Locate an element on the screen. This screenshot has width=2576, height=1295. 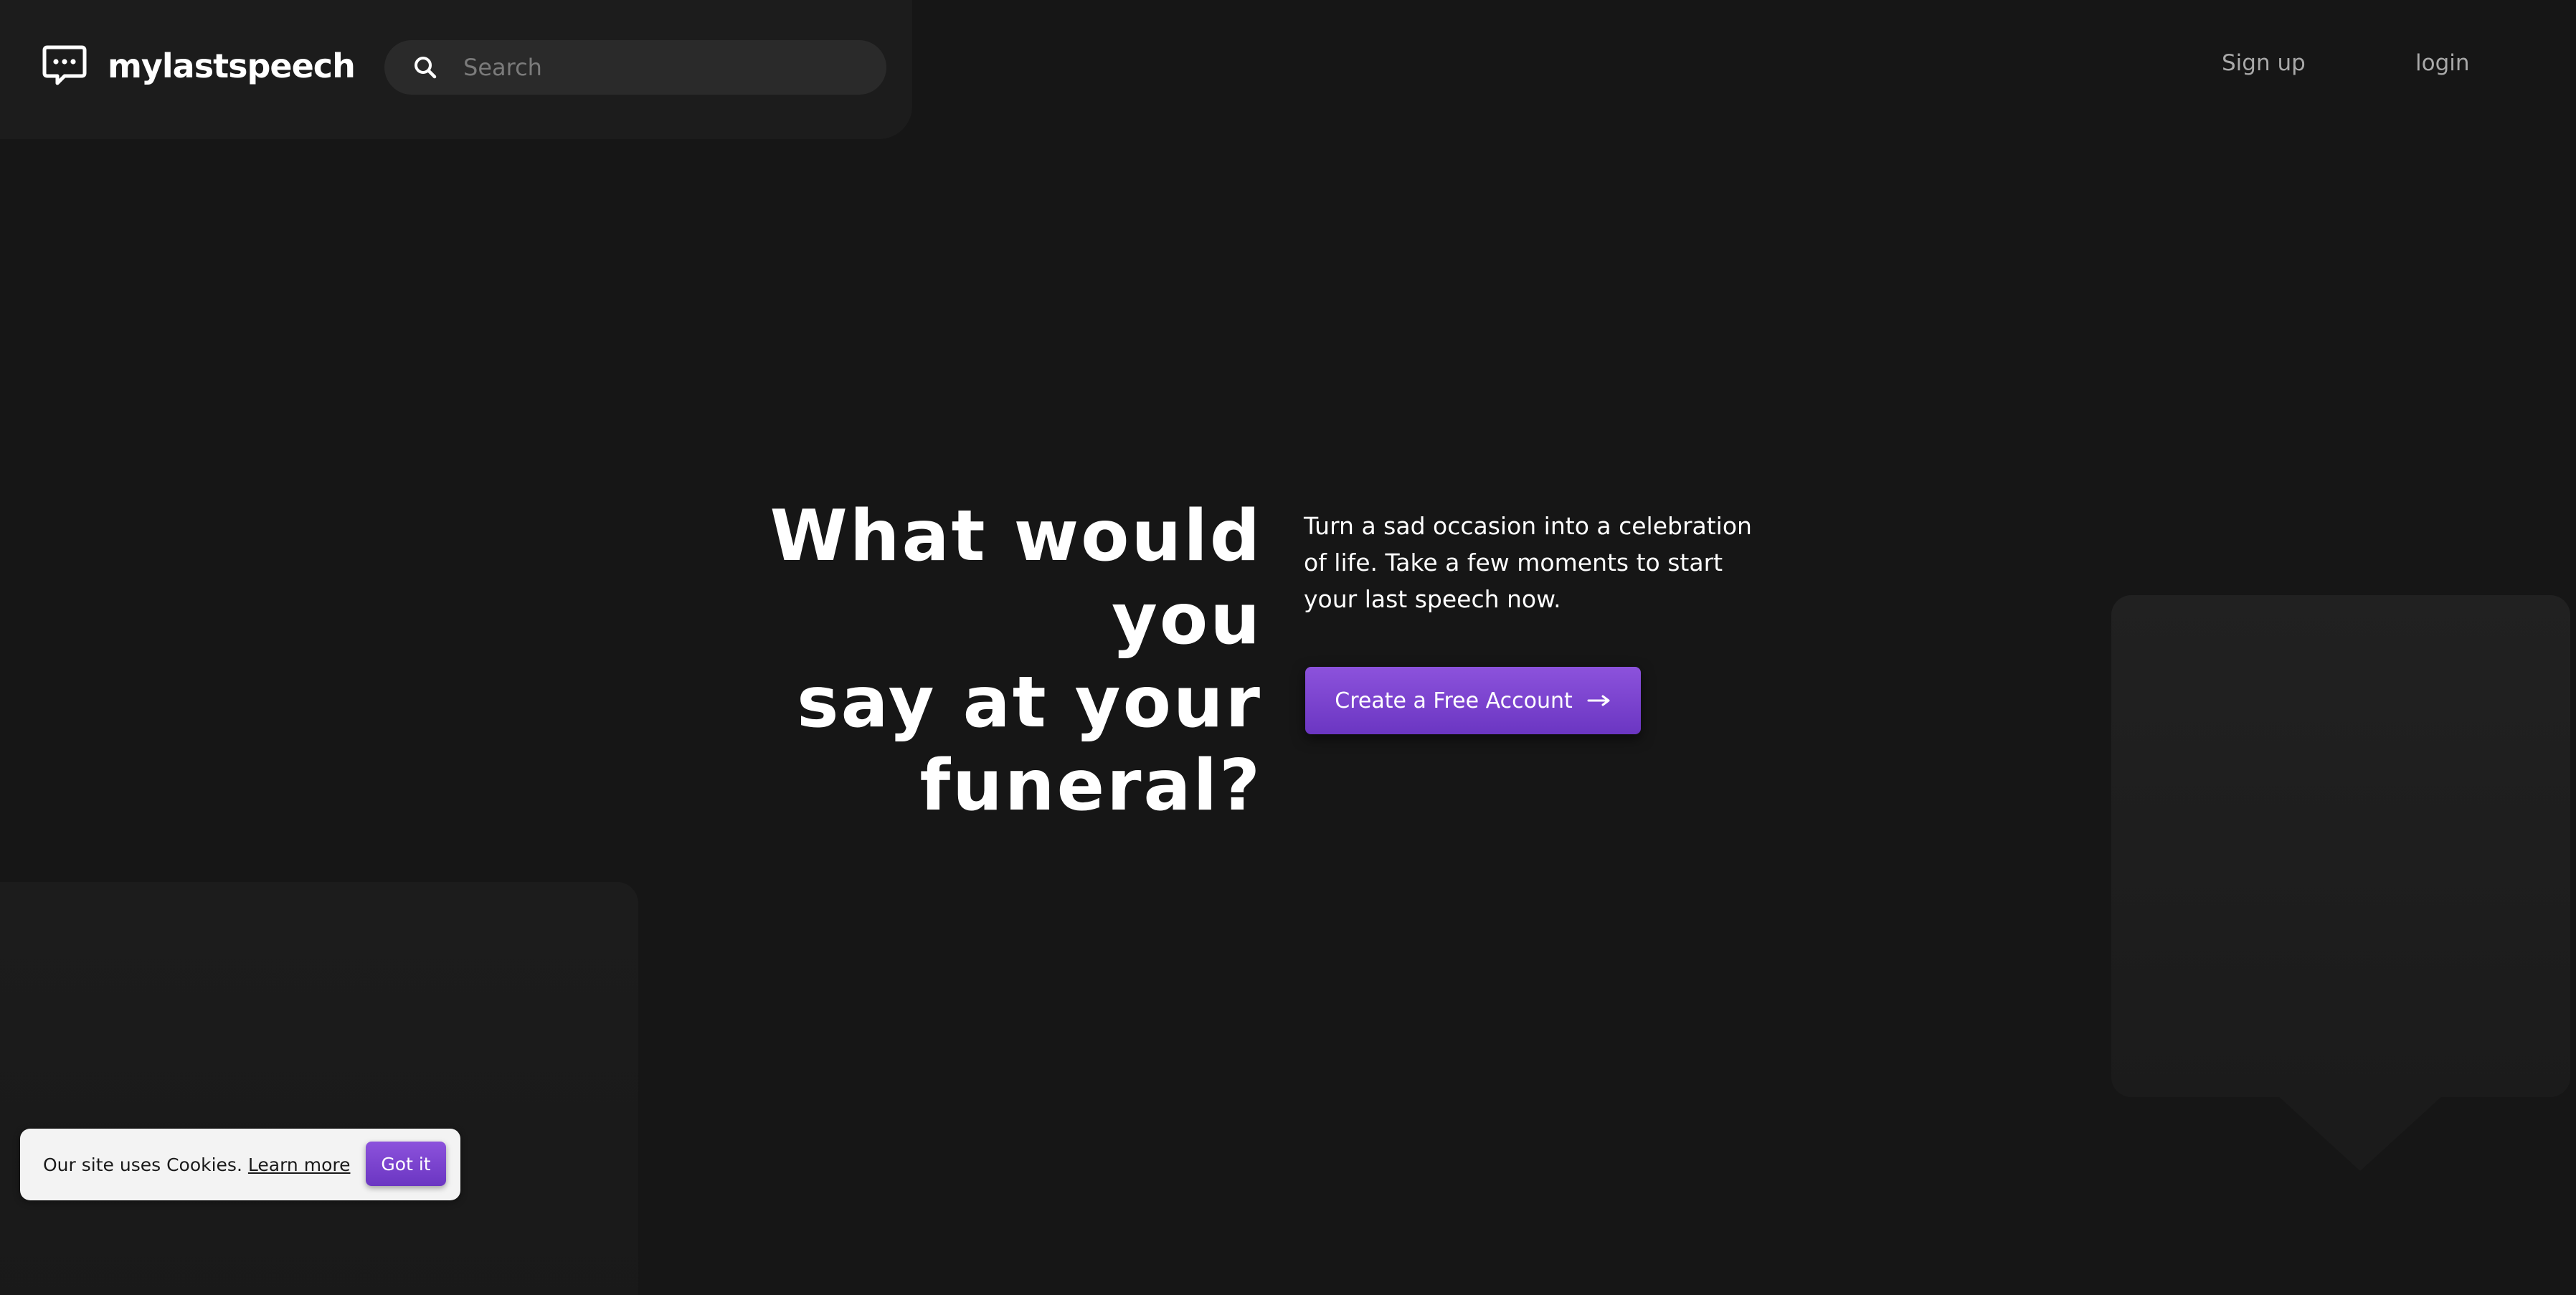
search-input is located at coordinates (674, 67).